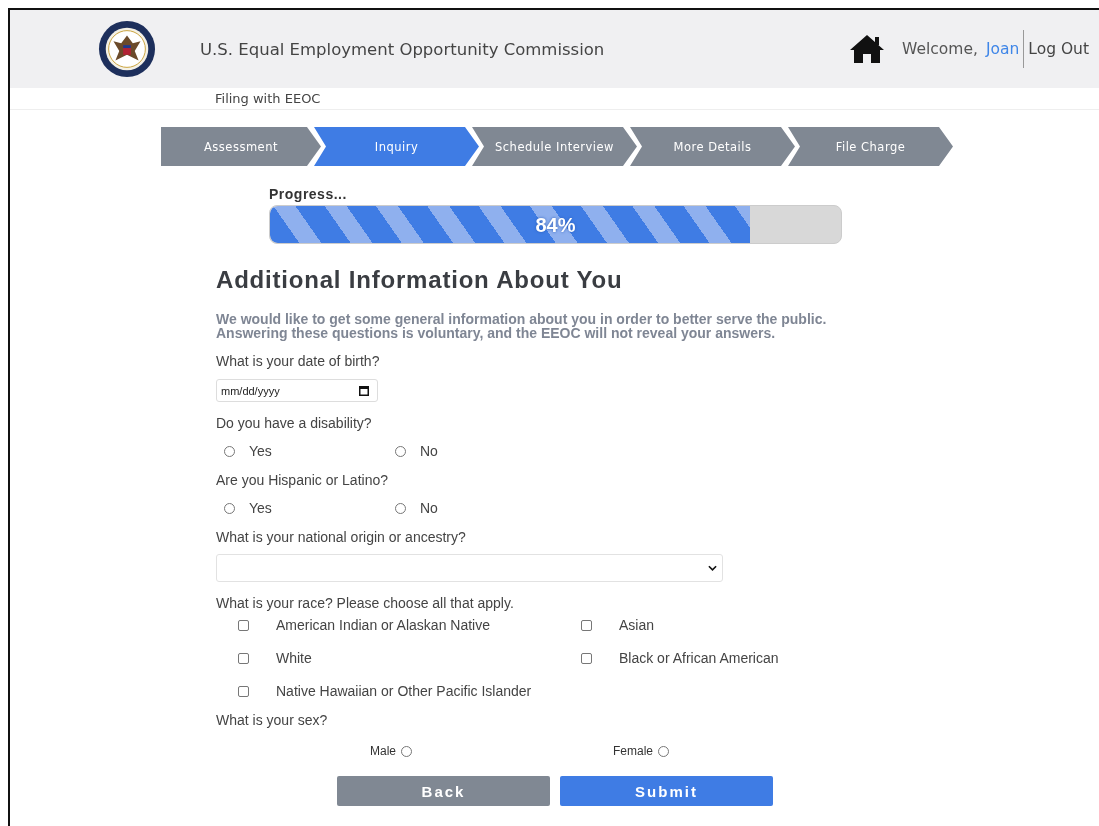 The image size is (1099, 826). What do you see at coordinates (712, 568) in the screenshot?
I see `chevron-down-icon` at bounding box center [712, 568].